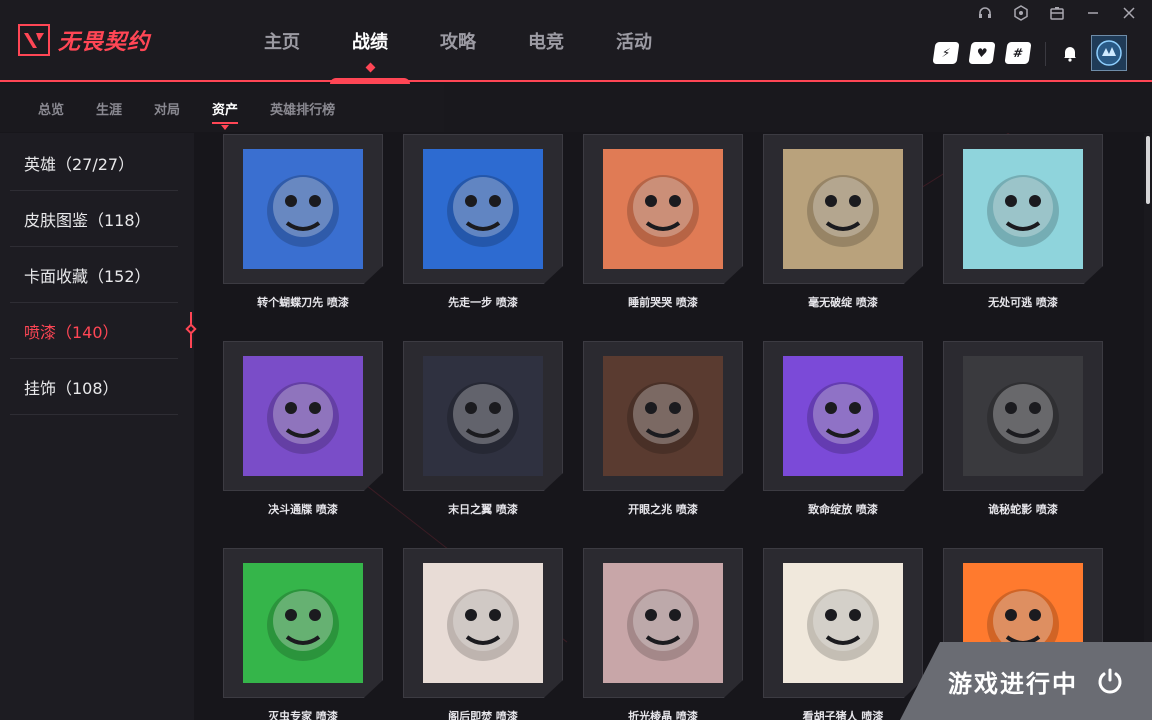 This screenshot has width=1152, height=720. I want to click on spray-card: 决斗通牒 喷漆, so click(303, 429).